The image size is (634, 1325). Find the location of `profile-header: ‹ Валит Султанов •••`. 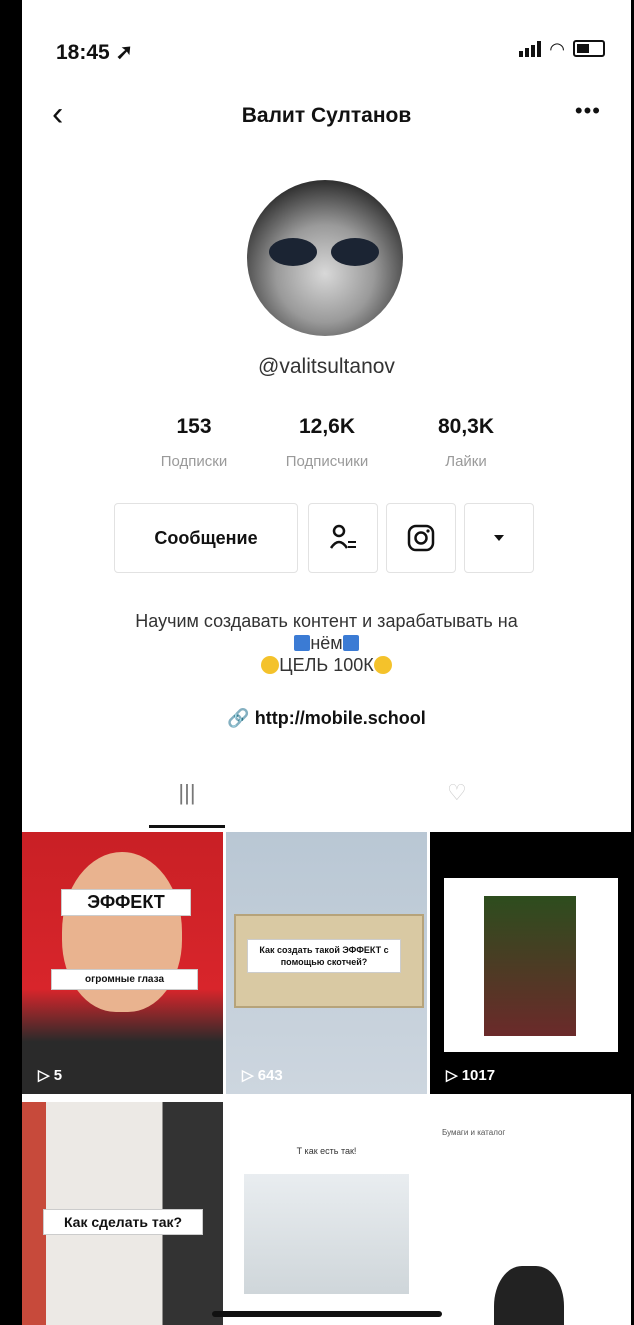

profile-header: ‹ Валит Султанов ••• is located at coordinates (326, 117).